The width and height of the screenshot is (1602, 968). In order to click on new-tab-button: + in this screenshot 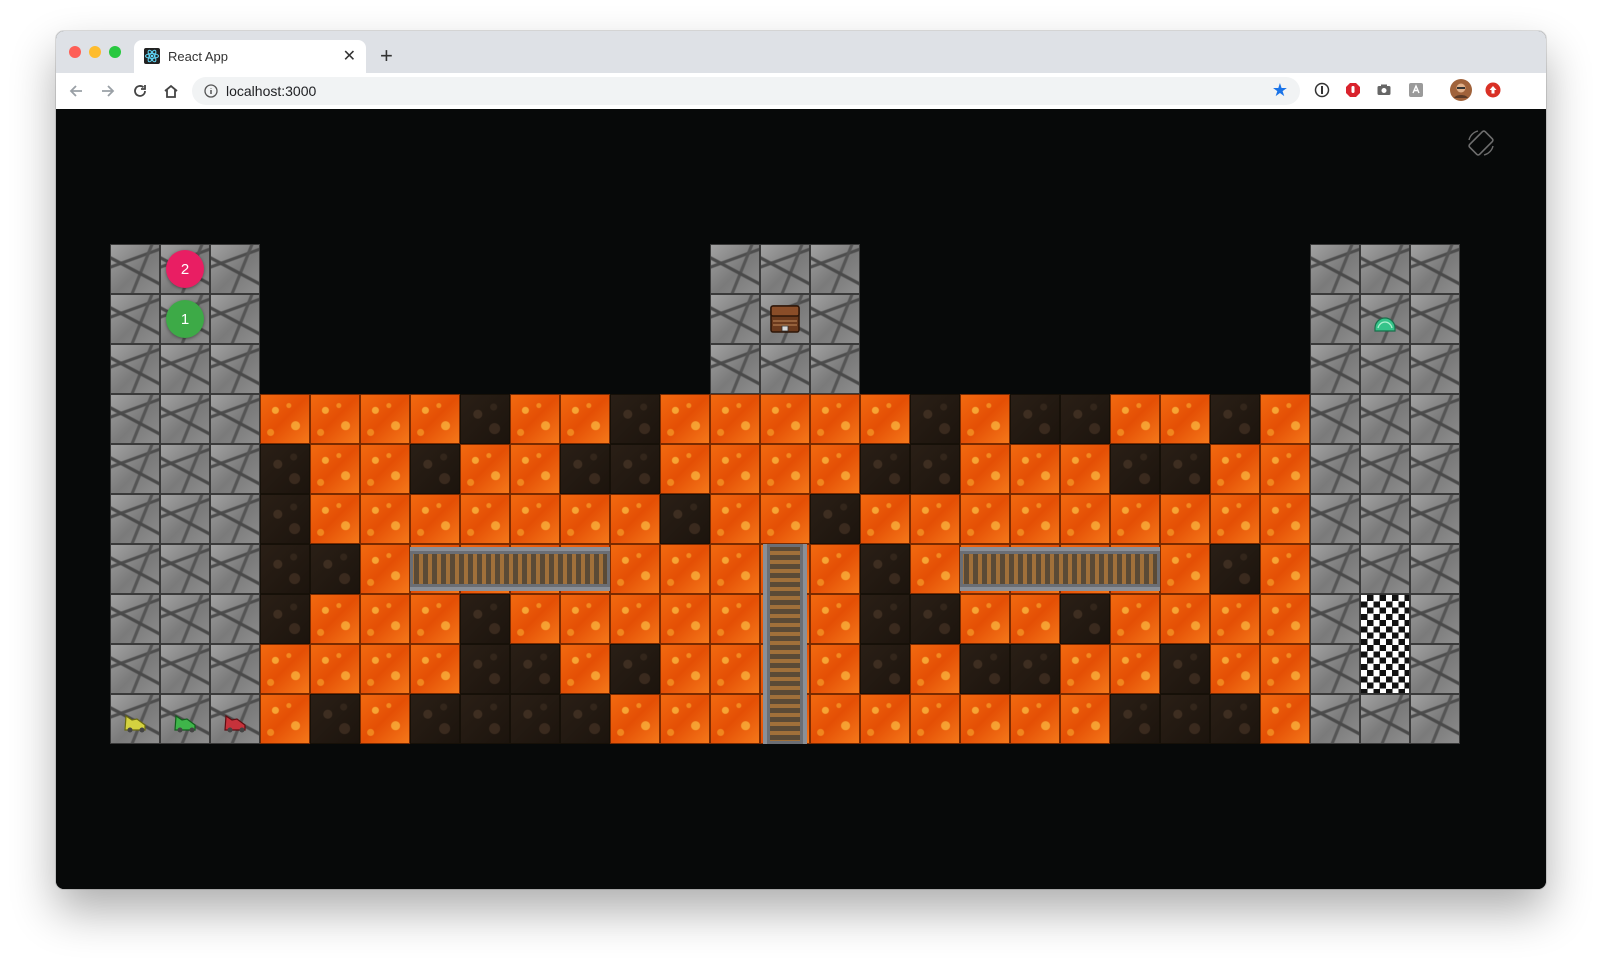, I will do `click(386, 56)`.